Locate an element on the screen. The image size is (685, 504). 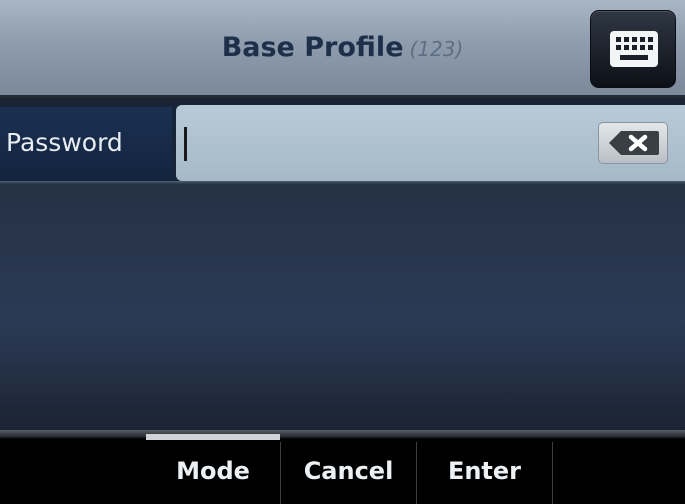
keyboard-toggle-button is located at coordinates (633, 49).